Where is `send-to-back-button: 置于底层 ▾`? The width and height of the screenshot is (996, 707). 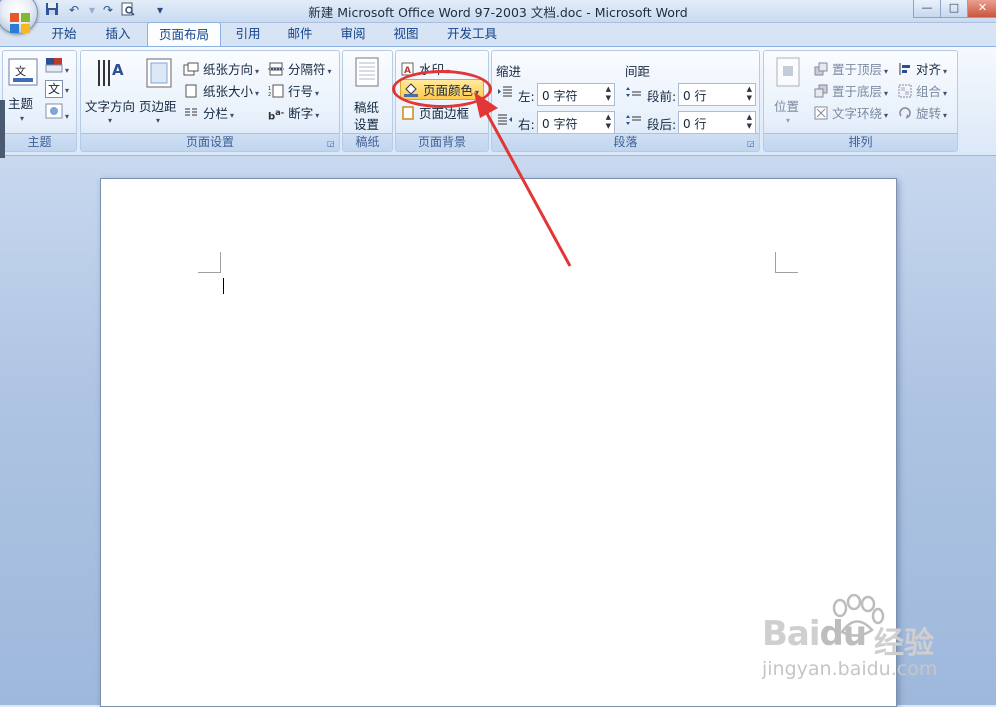 send-to-back-button: 置于底层 ▾ is located at coordinates (851, 91).